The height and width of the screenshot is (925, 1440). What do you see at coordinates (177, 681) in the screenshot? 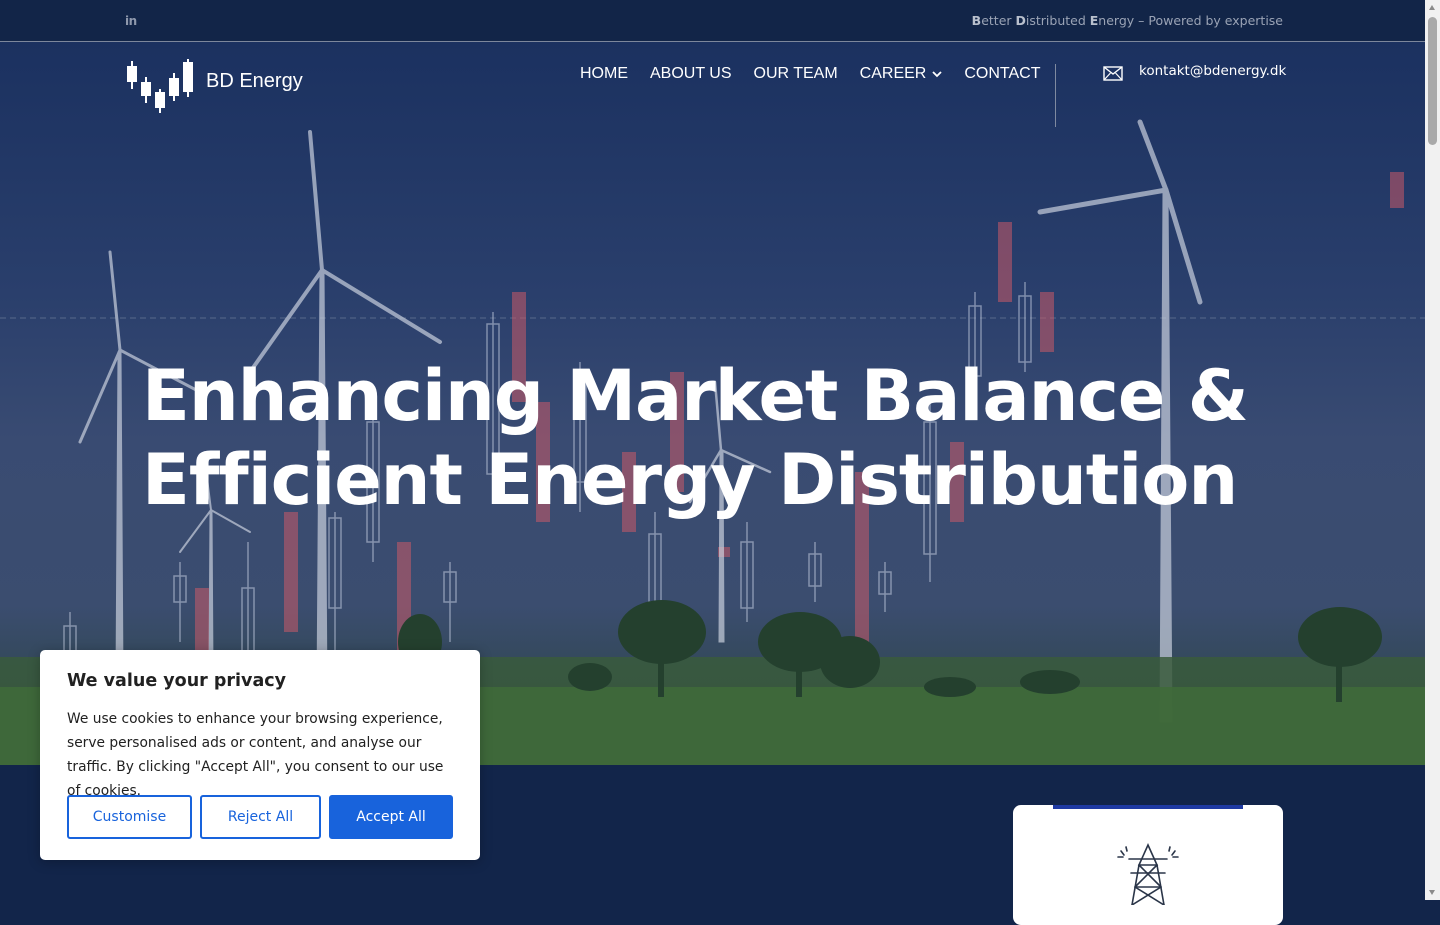
I see `cookie-title: We value your privacy` at bounding box center [177, 681].